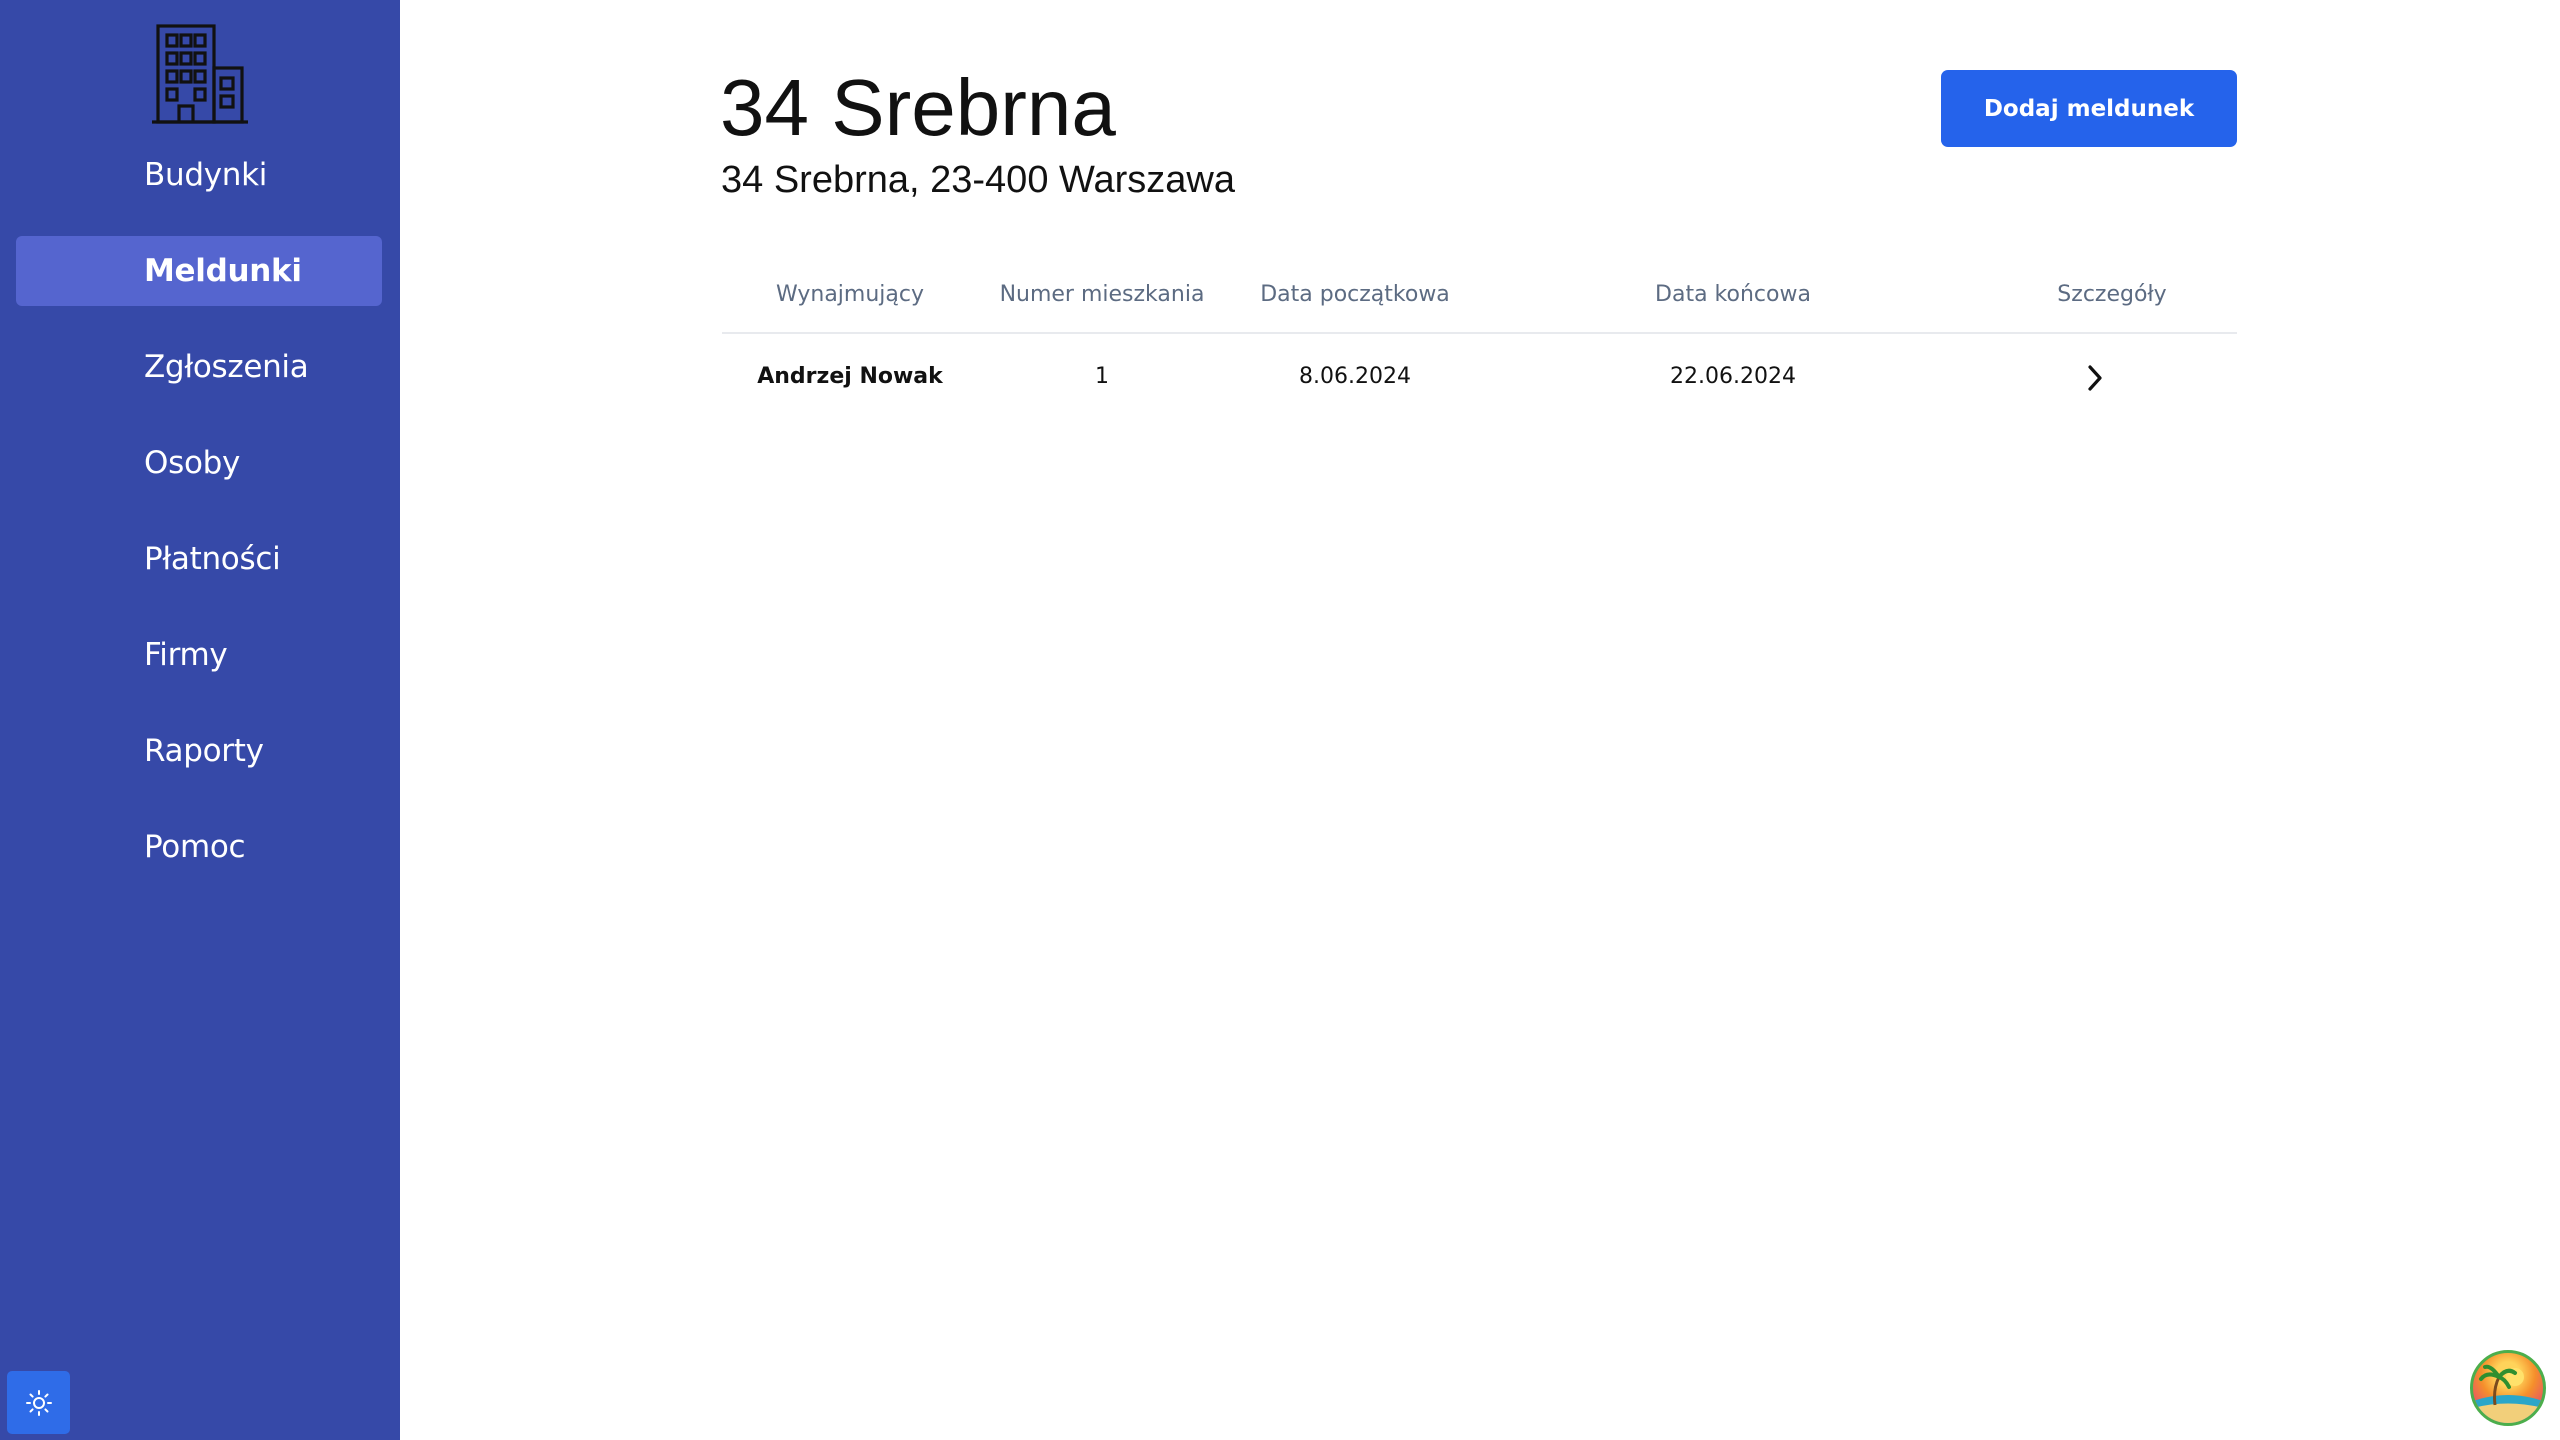 The width and height of the screenshot is (2560, 1440). Describe the element at coordinates (2112, 294) in the screenshot. I see `column-header-details: Szczegóły` at that location.